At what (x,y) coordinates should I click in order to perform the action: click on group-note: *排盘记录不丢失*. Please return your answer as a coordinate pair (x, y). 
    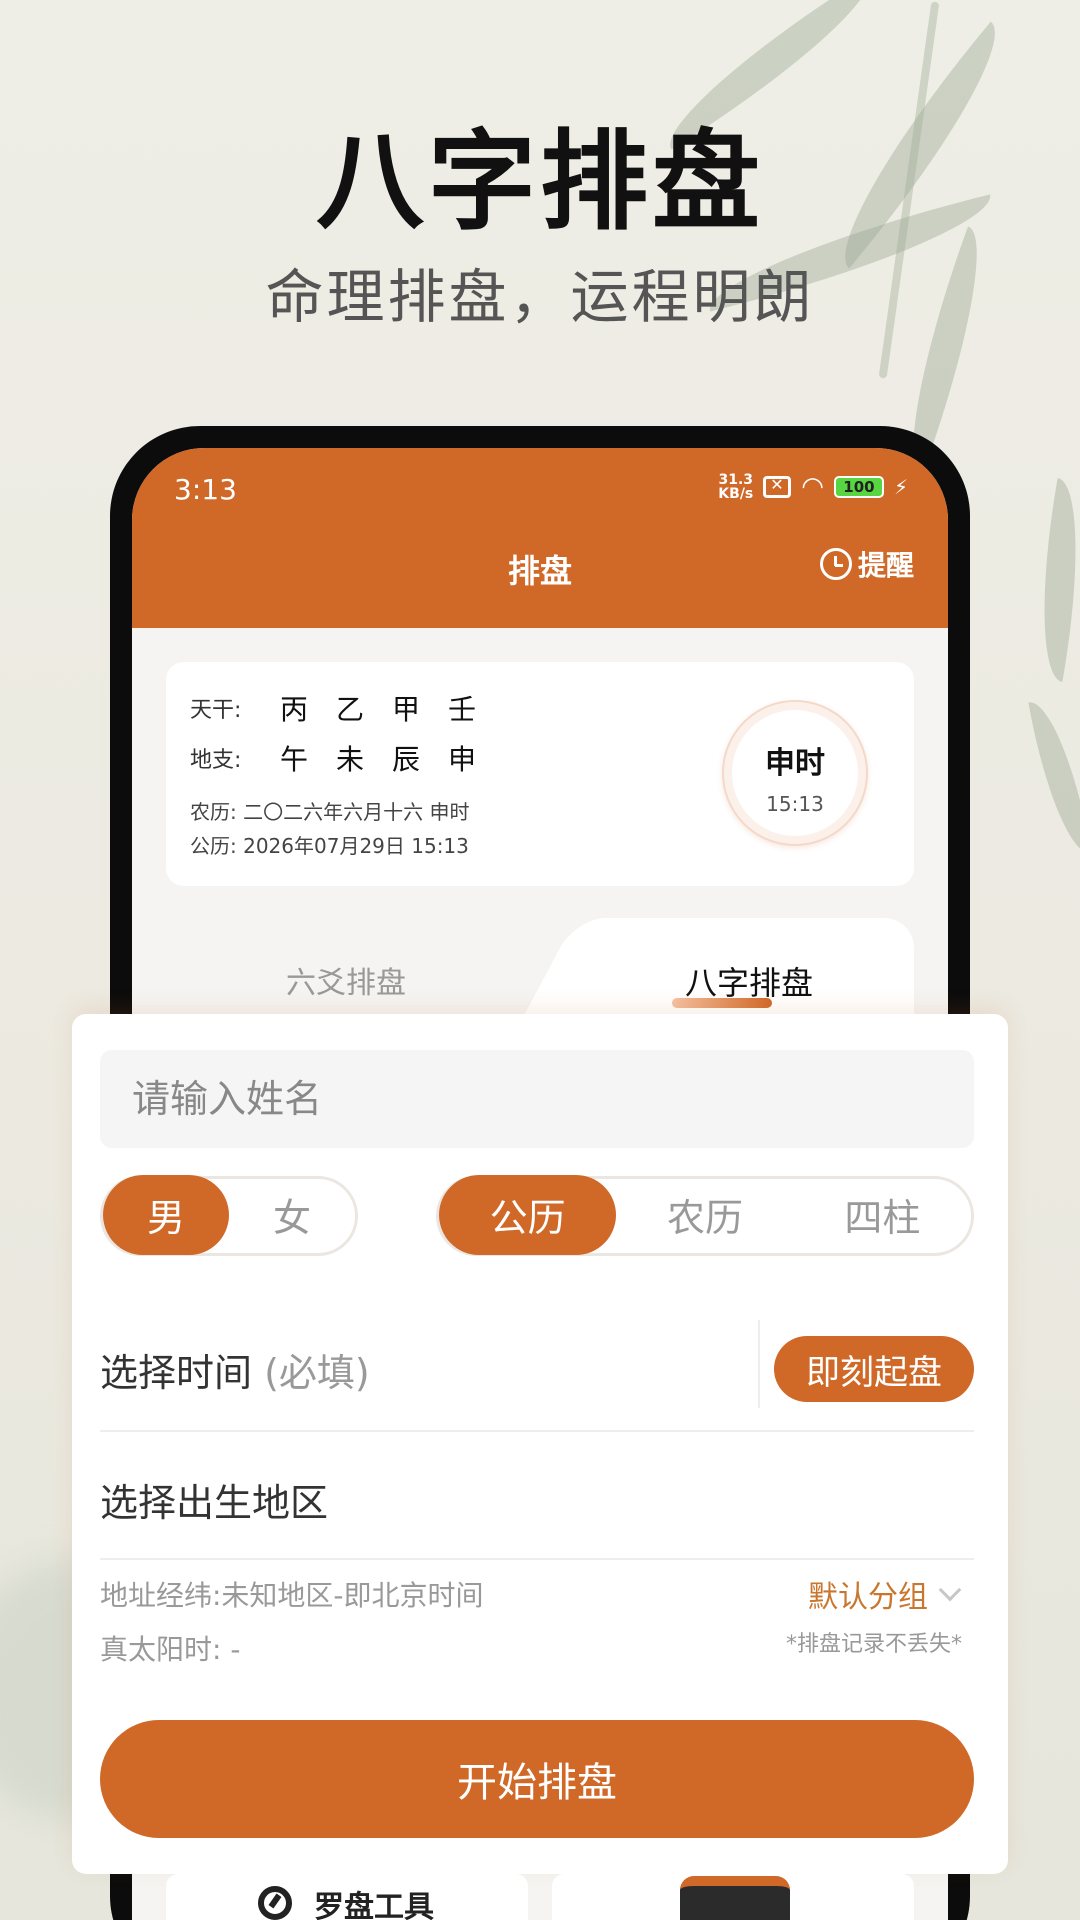
    Looking at the image, I should click on (873, 1644).